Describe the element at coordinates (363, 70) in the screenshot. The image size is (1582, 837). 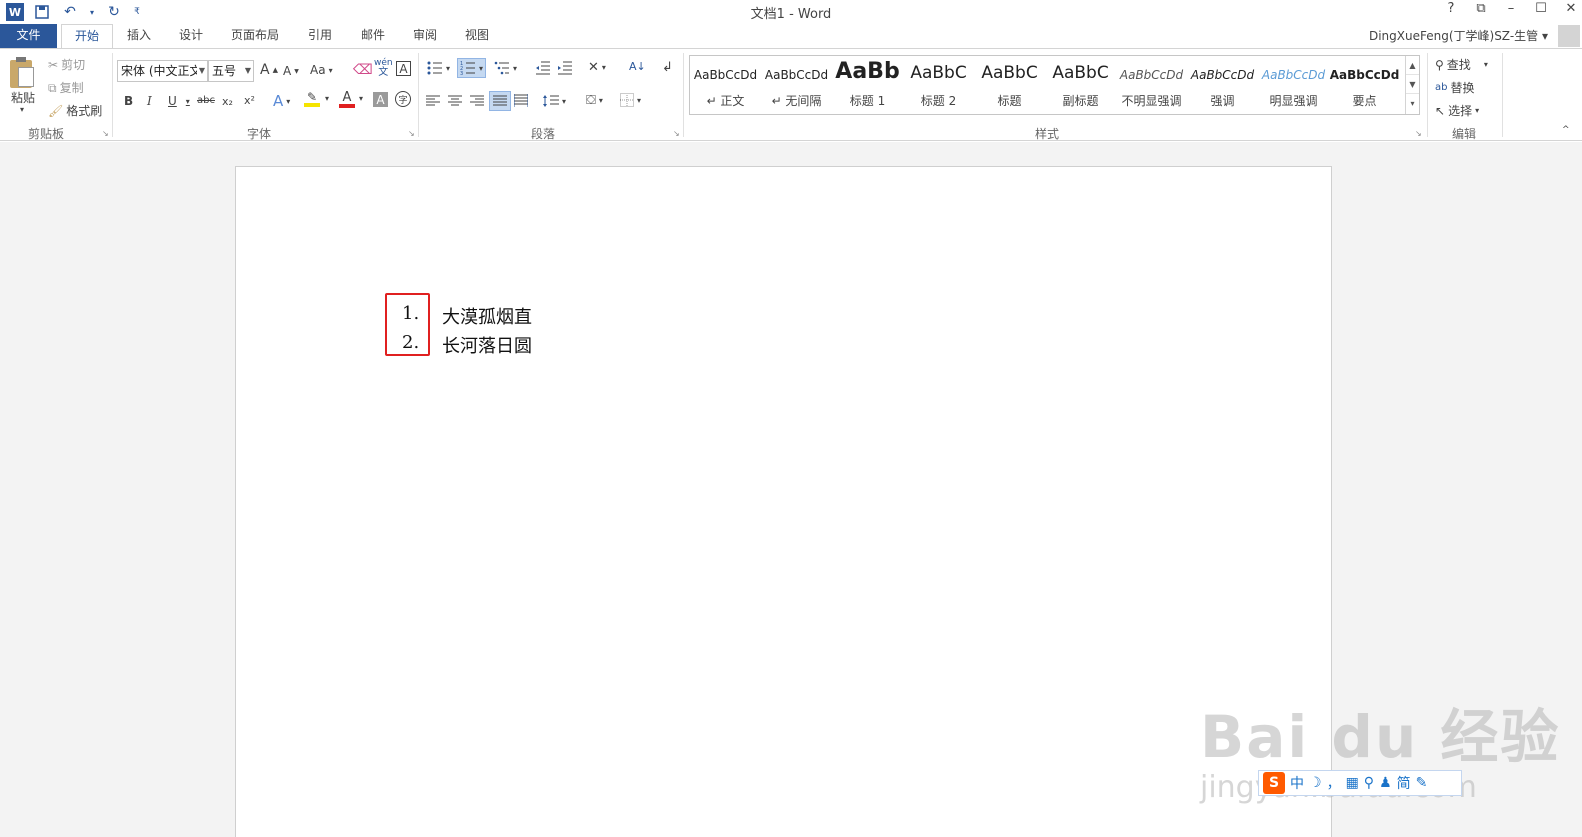
I see `clear-formatting-button: ⌫` at that location.